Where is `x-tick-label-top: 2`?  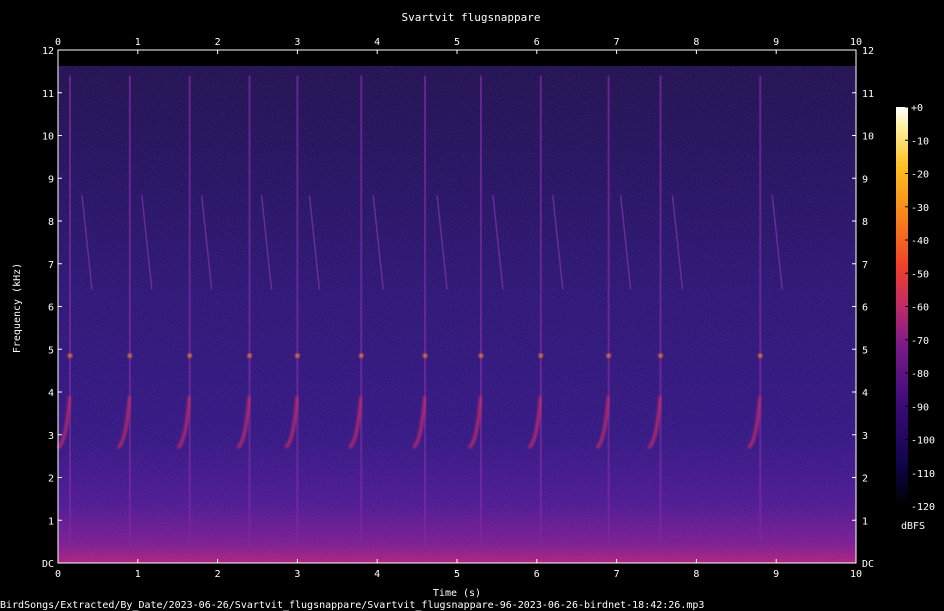 x-tick-label-top: 2 is located at coordinates (218, 42).